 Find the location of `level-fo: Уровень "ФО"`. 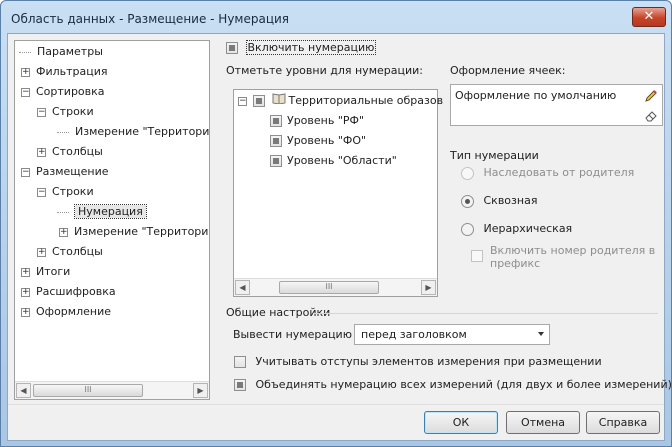

level-fo: Уровень "ФО" is located at coordinates (318, 141).